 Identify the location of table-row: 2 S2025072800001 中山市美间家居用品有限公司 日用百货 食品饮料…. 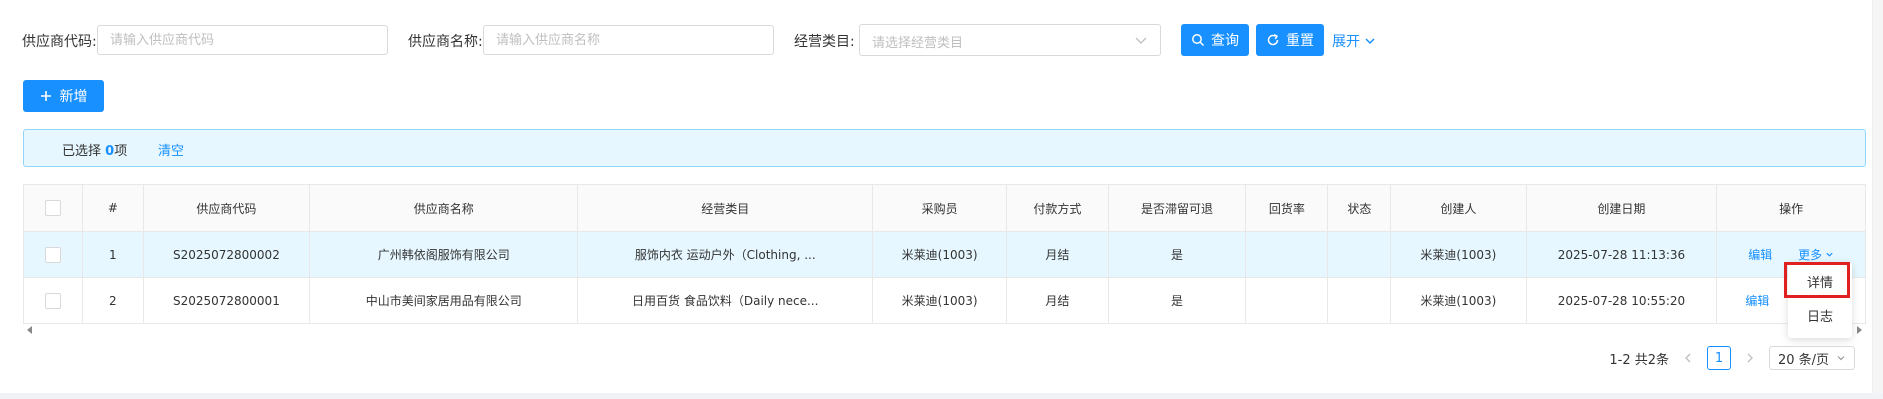
(944, 300).